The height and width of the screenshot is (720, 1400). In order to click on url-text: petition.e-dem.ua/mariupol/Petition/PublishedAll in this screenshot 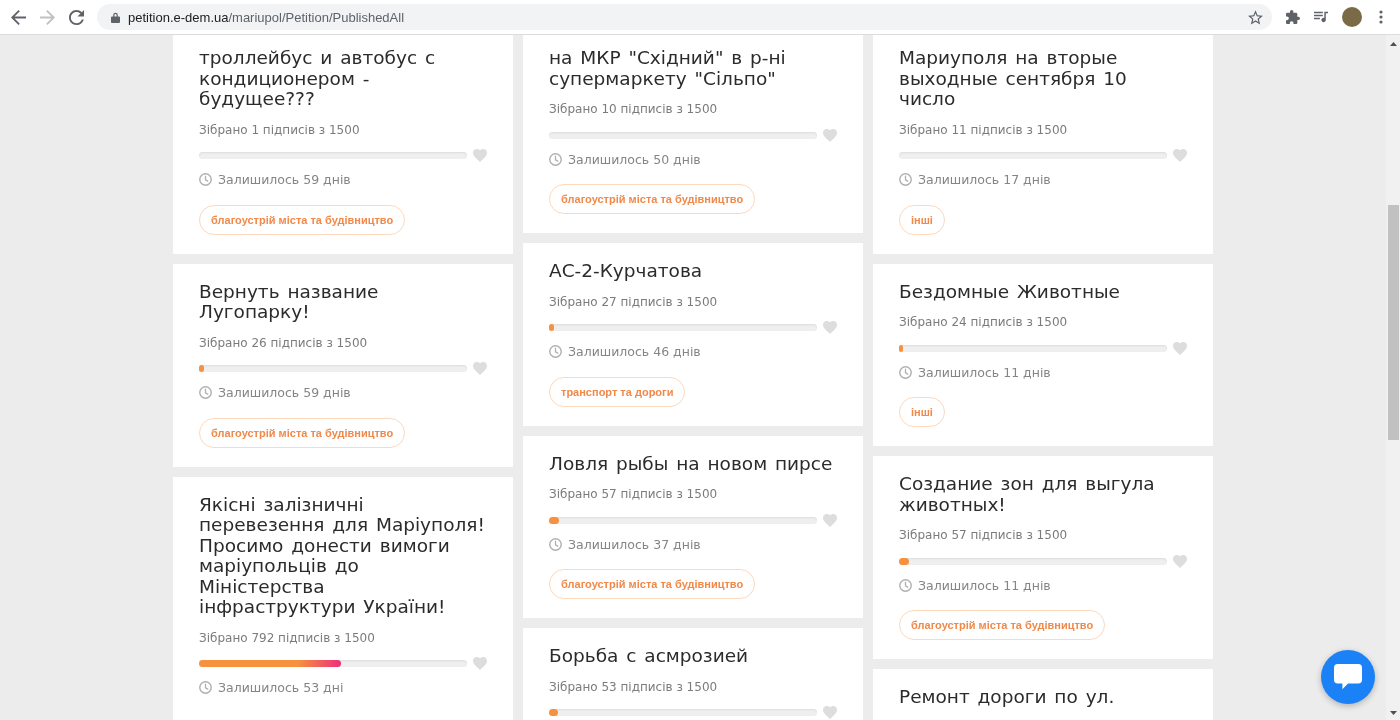, I will do `click(267, 17)`.